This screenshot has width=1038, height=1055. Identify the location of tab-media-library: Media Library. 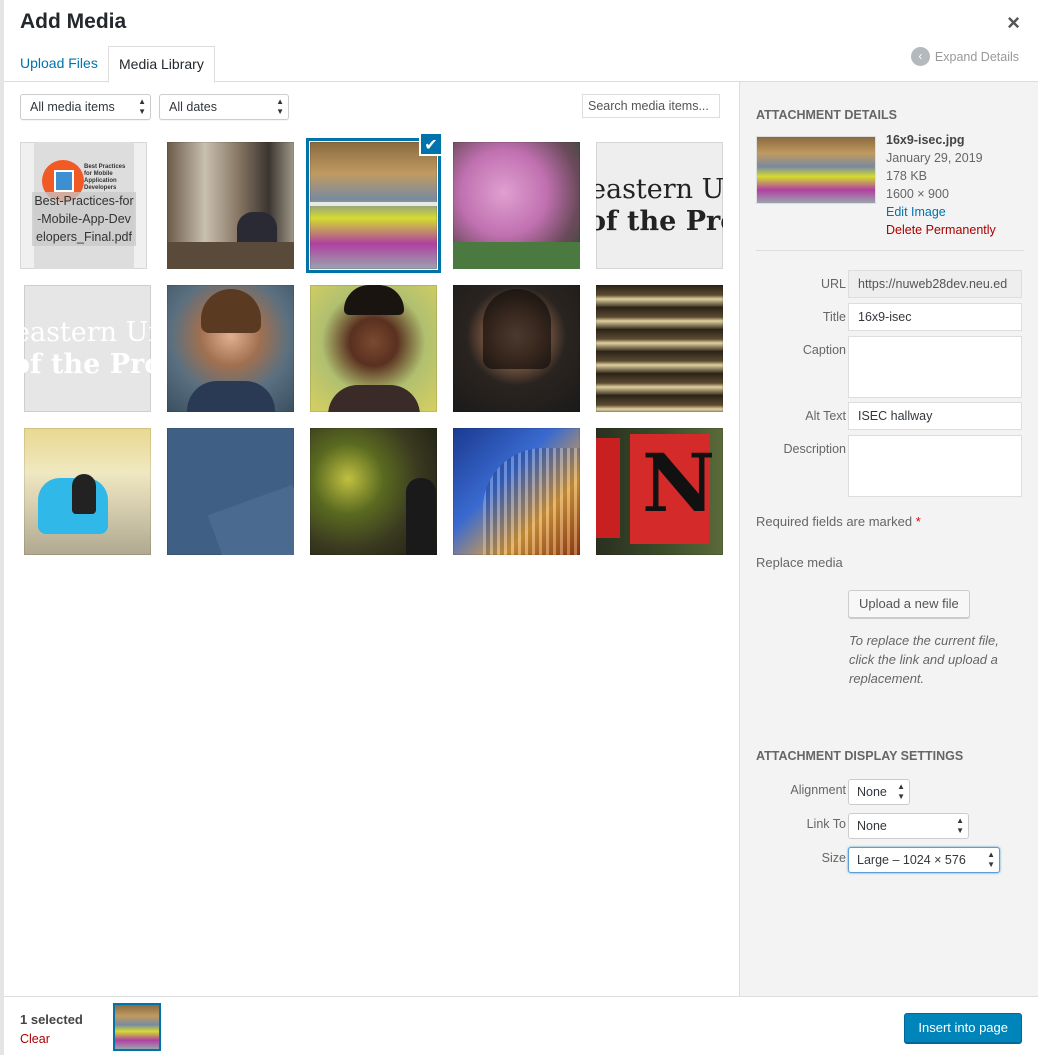
(161, 64).